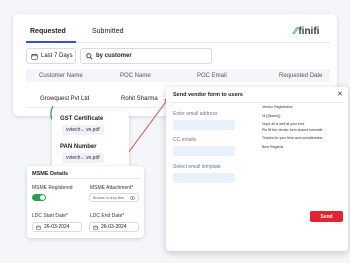 The height and width of the screenshot is (263, 350). Describe the element at coordinates (185, 140) in the screenshot. I see `cc-label: CC emails` at that location.